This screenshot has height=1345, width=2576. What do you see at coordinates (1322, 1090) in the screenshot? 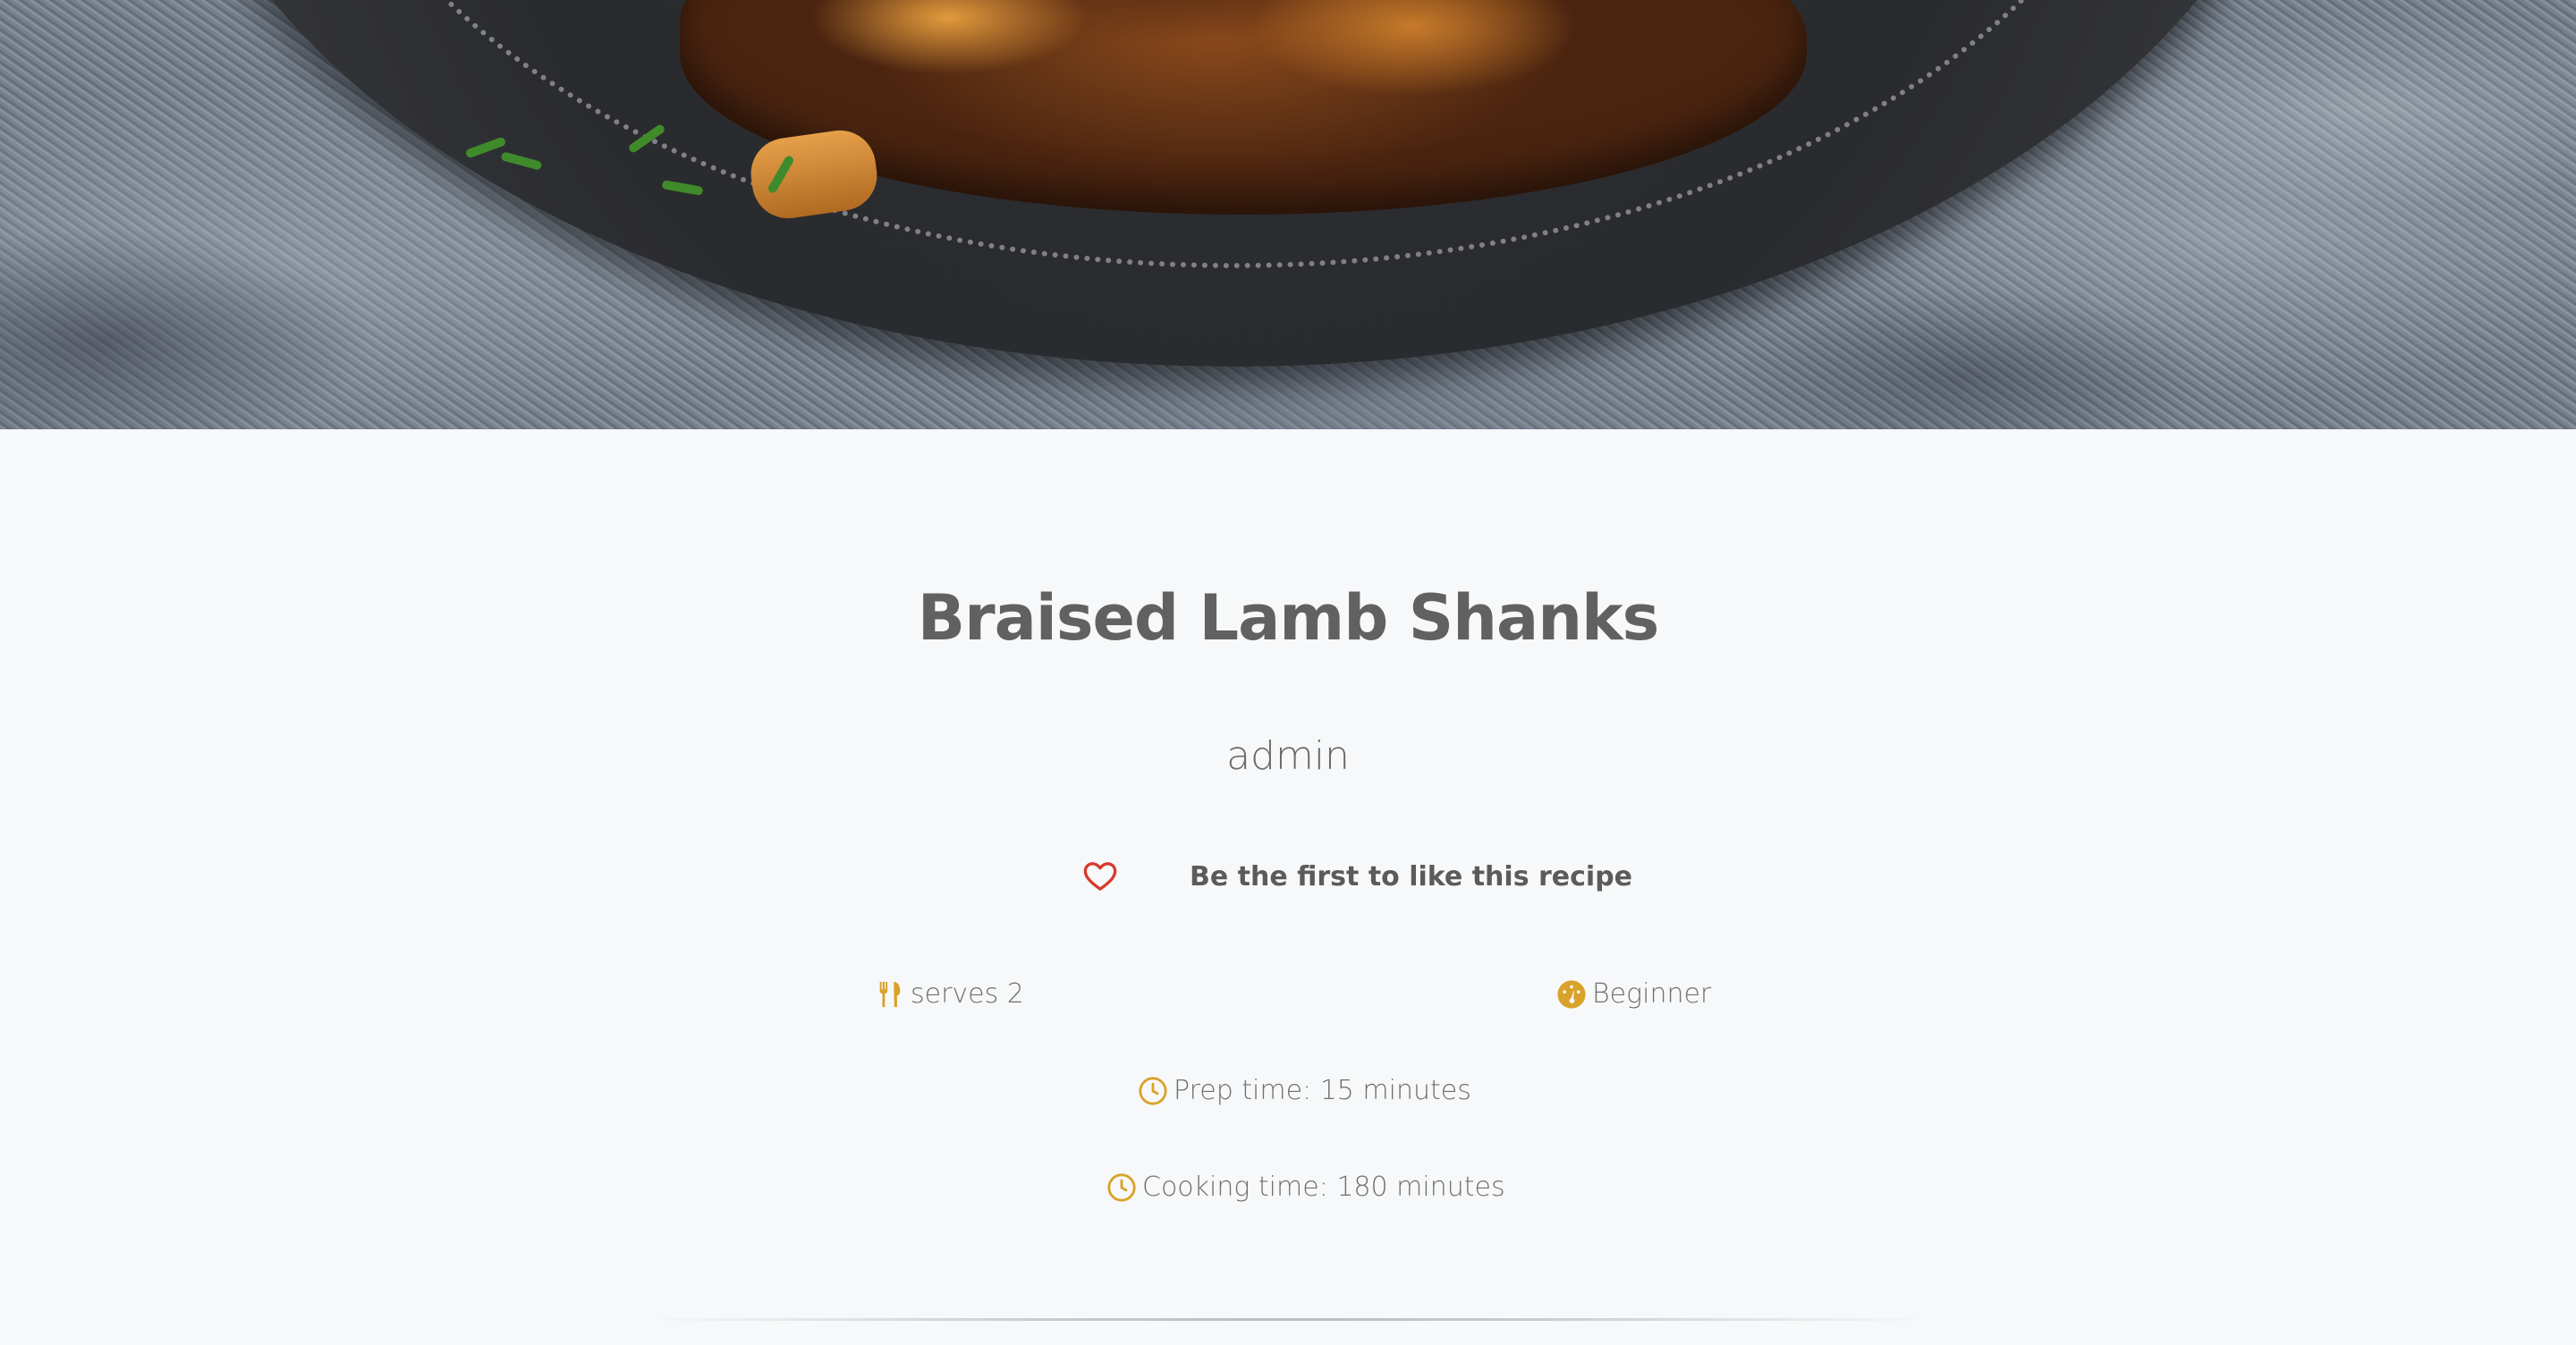
I see `prep-time-text: Prep time: 15 minutes` at bounding box center [1322, 1090].